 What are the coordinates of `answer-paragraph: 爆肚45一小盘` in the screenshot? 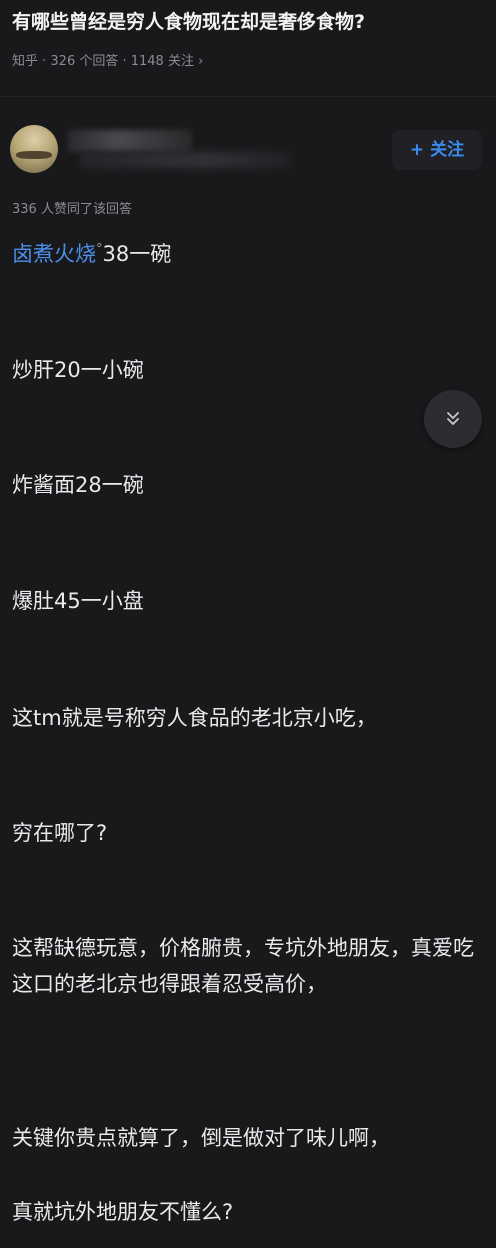 It's located at (78, 601).